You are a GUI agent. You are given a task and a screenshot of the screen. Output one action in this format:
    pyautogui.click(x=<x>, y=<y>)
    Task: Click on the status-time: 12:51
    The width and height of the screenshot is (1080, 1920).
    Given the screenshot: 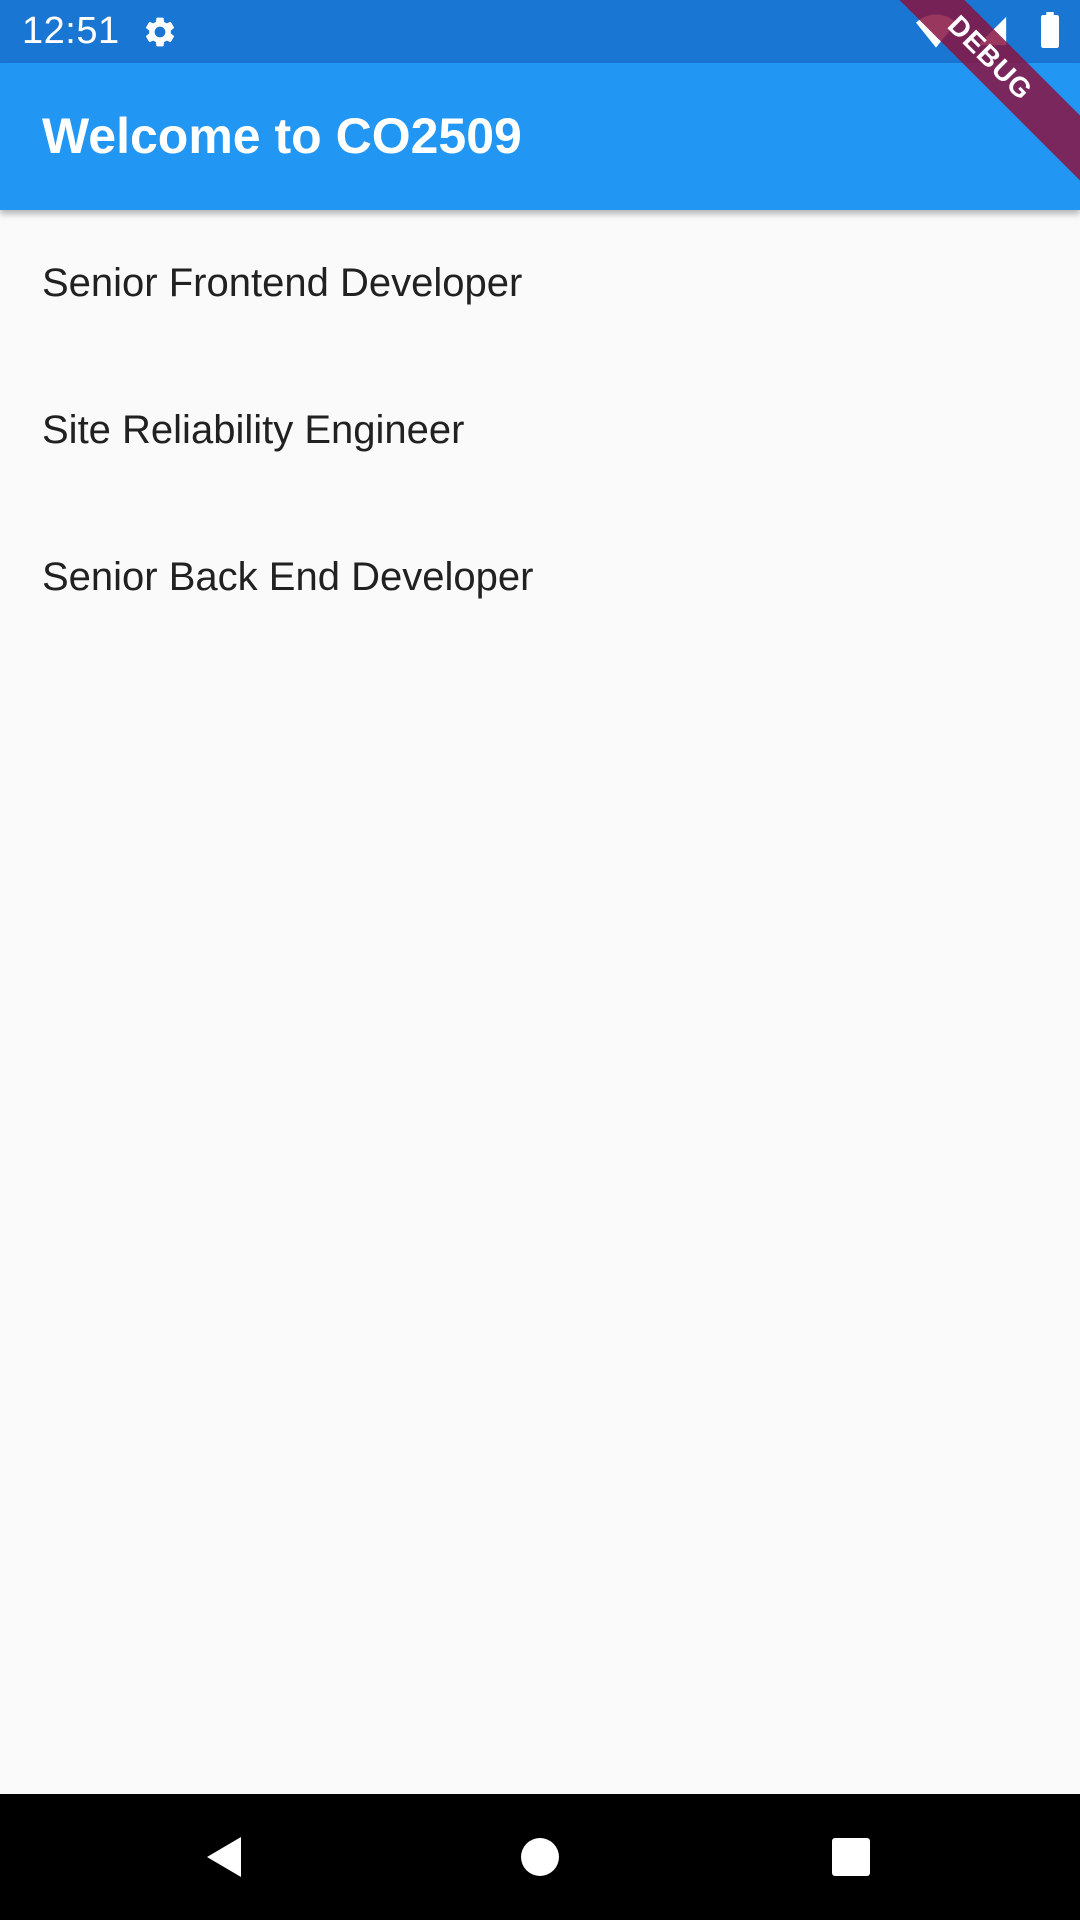 What is the action you would take?
    pyautogui.click(x=71, y=31)
    